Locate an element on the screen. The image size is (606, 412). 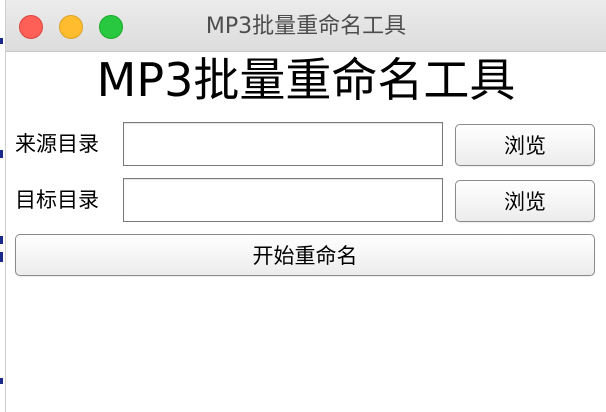
page-title: MP3批量重命名工具 is located at coordinates (306, 80).